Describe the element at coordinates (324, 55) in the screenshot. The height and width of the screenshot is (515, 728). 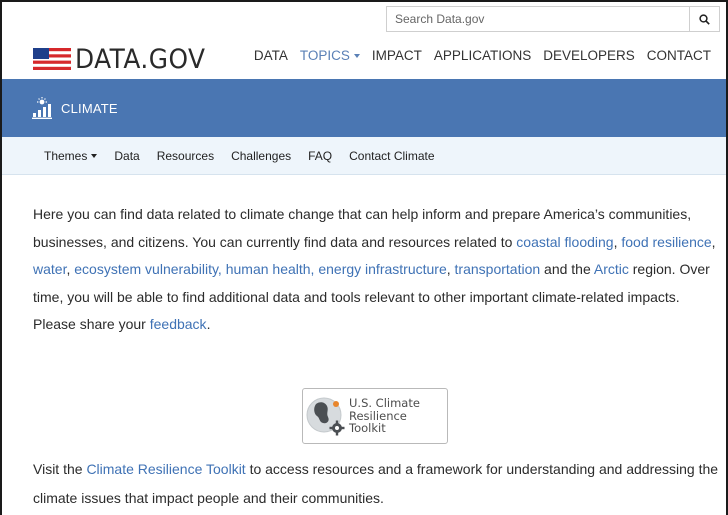
I see `nav-topics-label: TOPICS` at that location.